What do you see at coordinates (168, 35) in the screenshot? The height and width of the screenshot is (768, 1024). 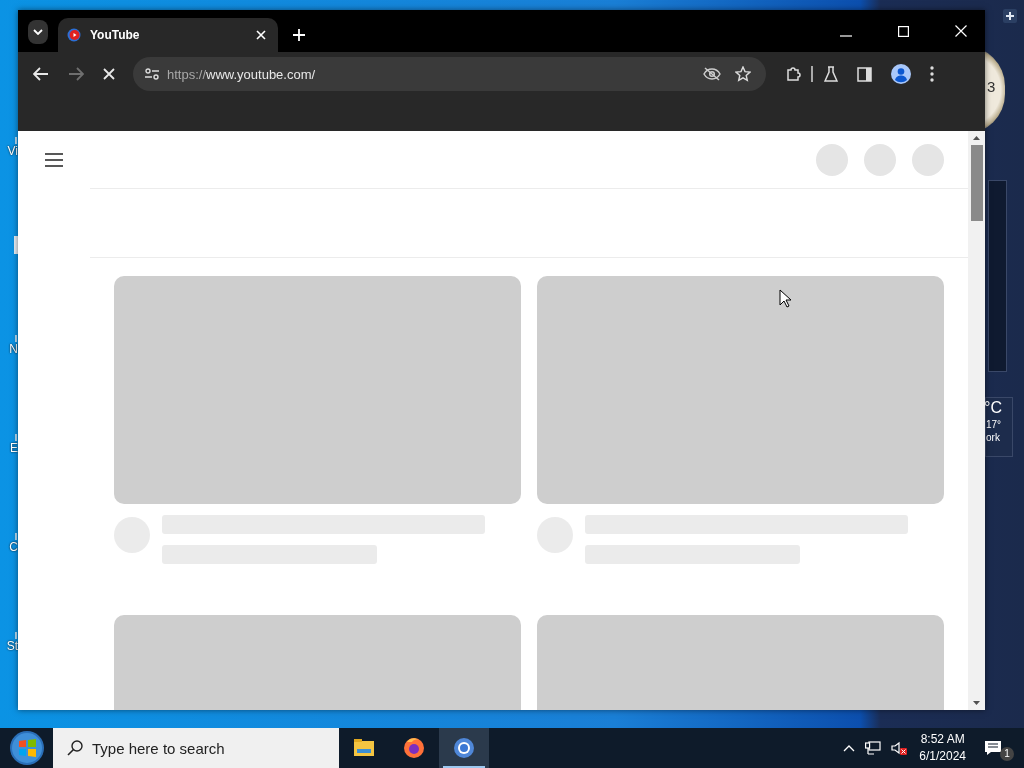 I see `browser-tab: YouTube` at bounding box center [168, 35].